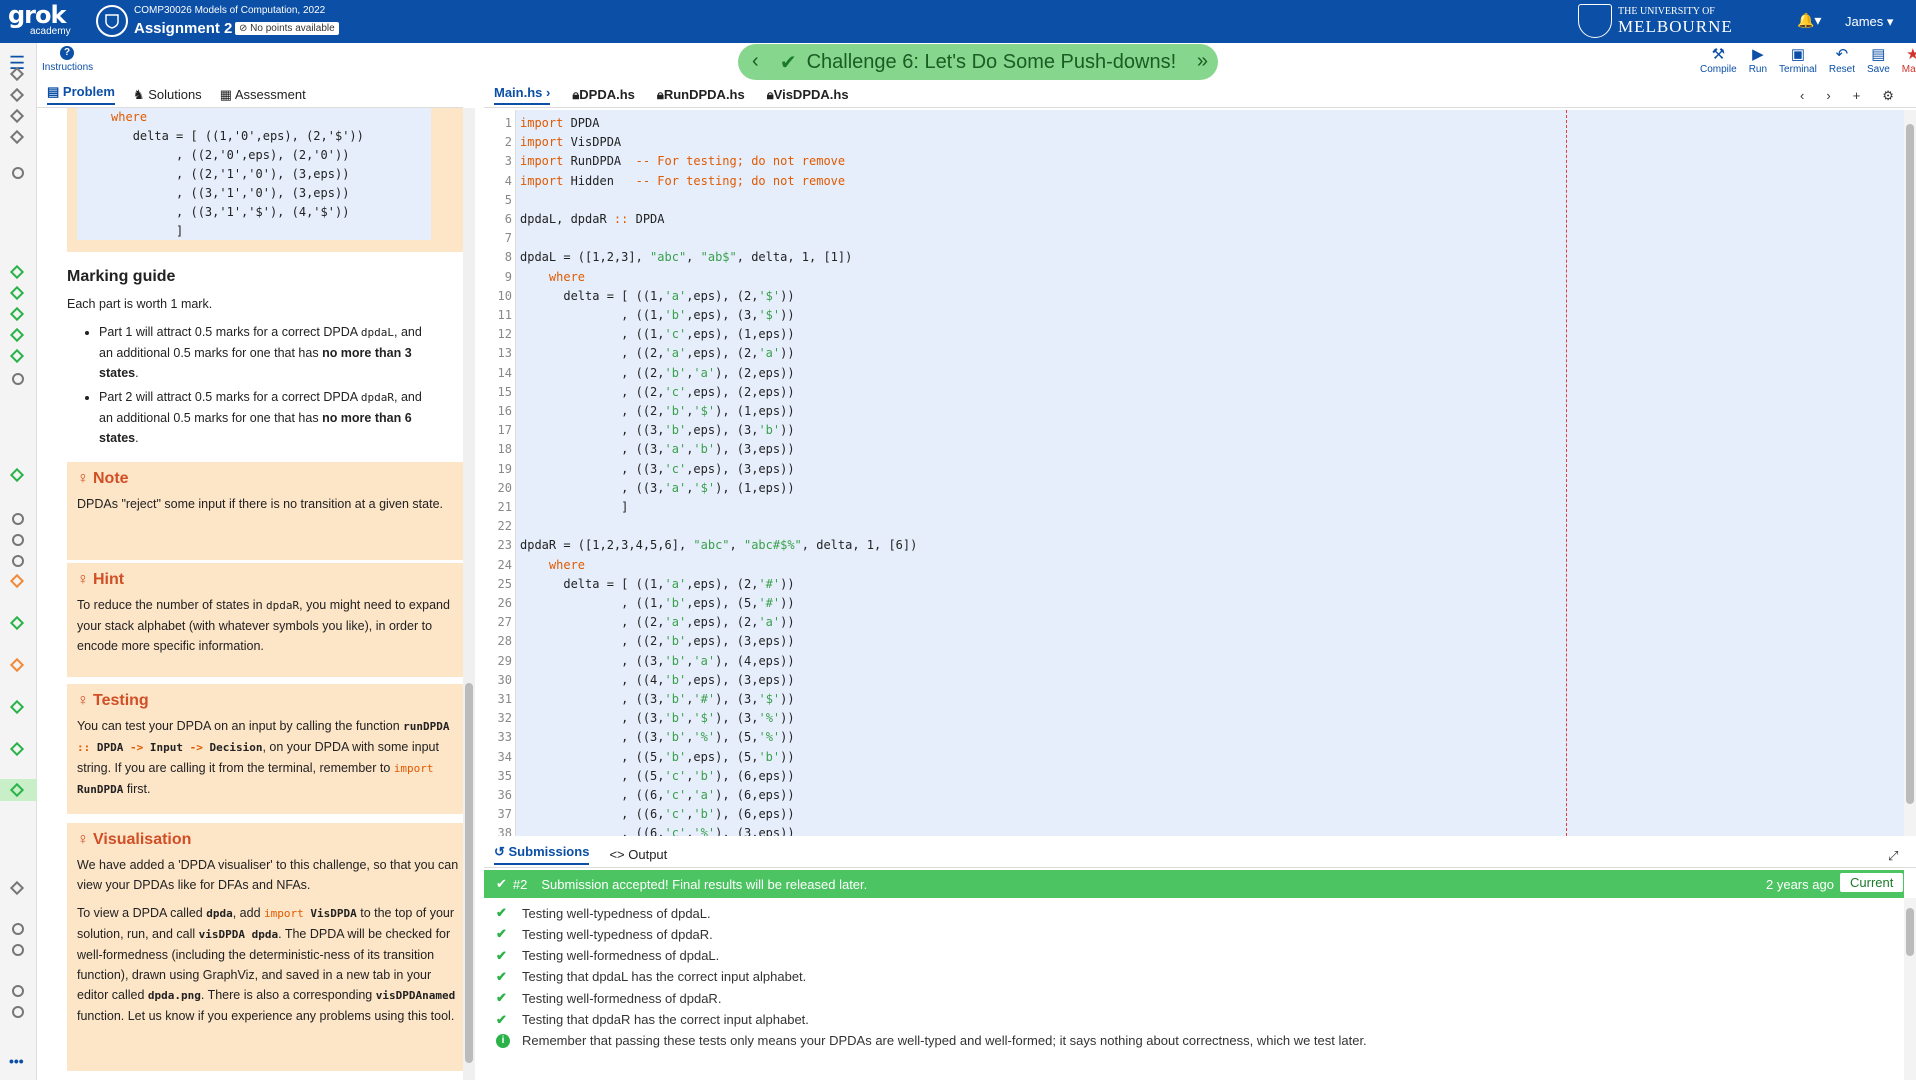 This screenshot has height=1080, width=1916. I want to click on check-icon: ✔, so click(501, 976).